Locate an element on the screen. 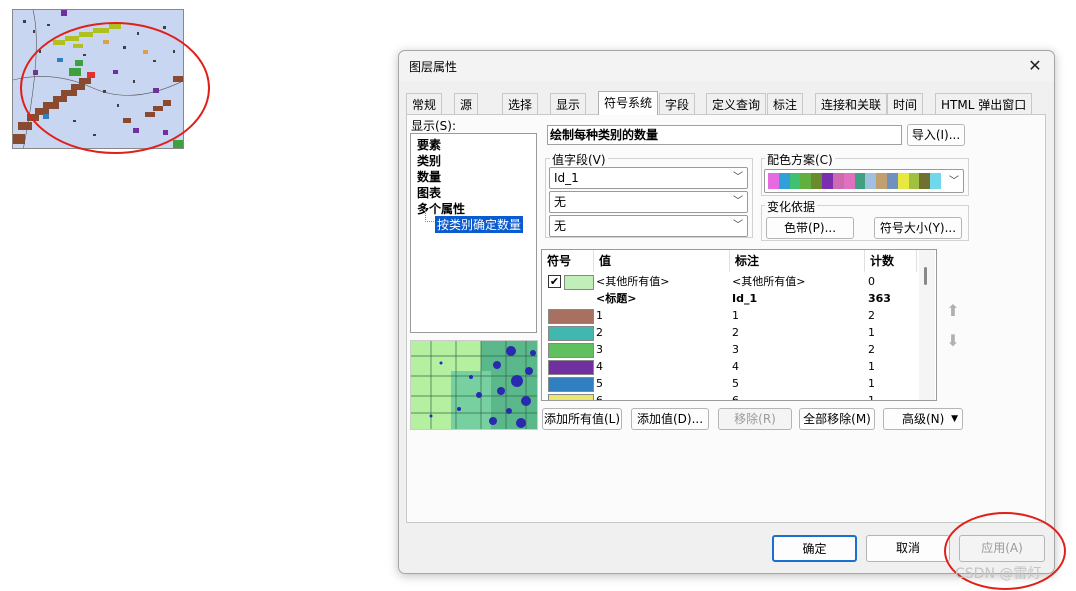 The width and height of the screenshot is (1076, 591). symbology-heading: 绘制每种类别的数量 is located at coordinates (724, 135).